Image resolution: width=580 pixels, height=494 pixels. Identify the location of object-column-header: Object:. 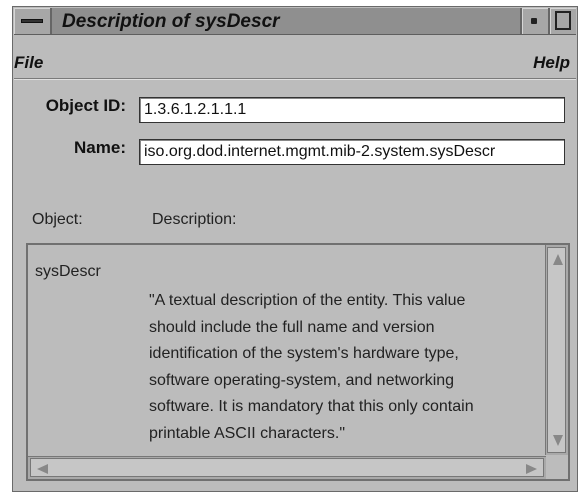
(57, 219).